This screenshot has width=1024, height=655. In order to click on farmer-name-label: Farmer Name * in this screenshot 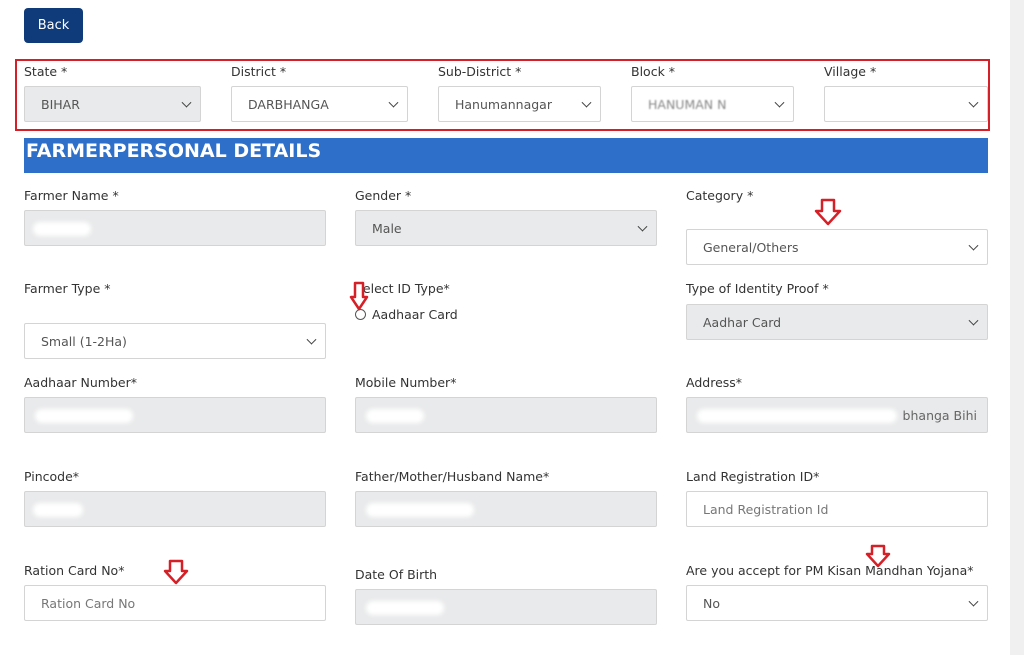, I will do `click(71, 195)`.